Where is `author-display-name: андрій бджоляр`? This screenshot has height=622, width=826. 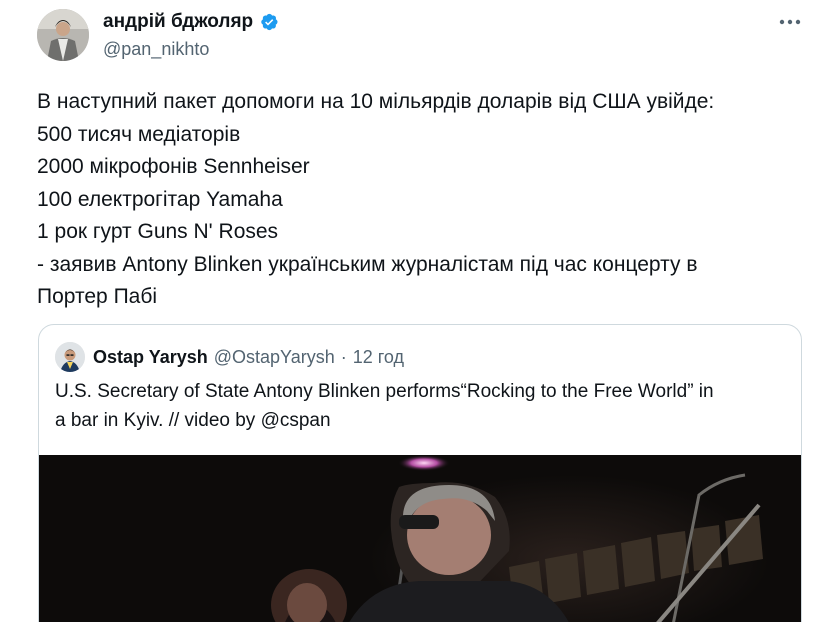
author-display-name: андрій бджоляр is located at coordinates (178, 22).